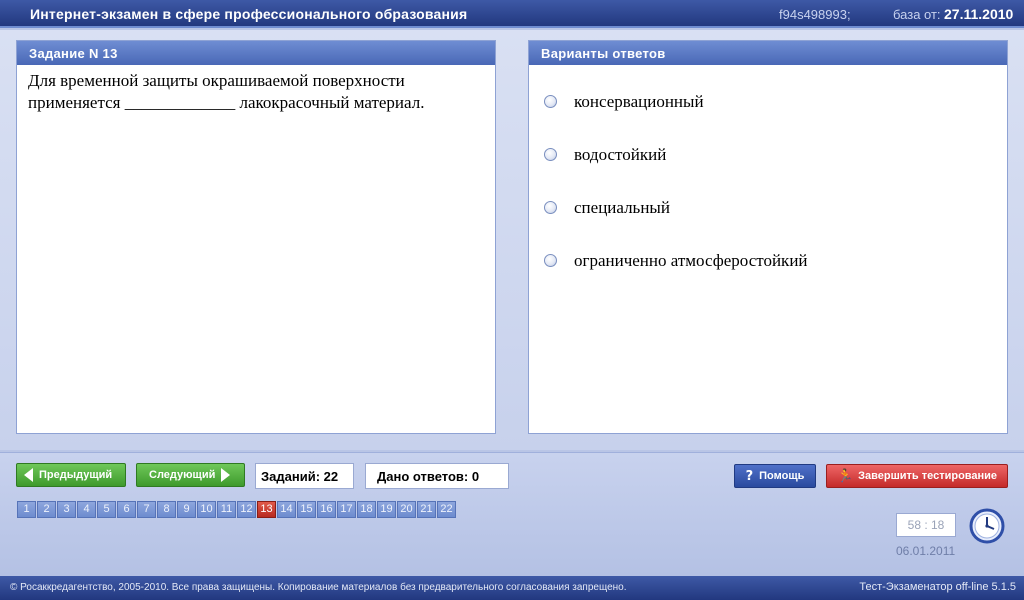 This screenshot has width=1024, height=600. What do you see at coordinates (815, 14) in the screenshot?
I see `session-code: f94s498993;` at bounding box center [815, 14].